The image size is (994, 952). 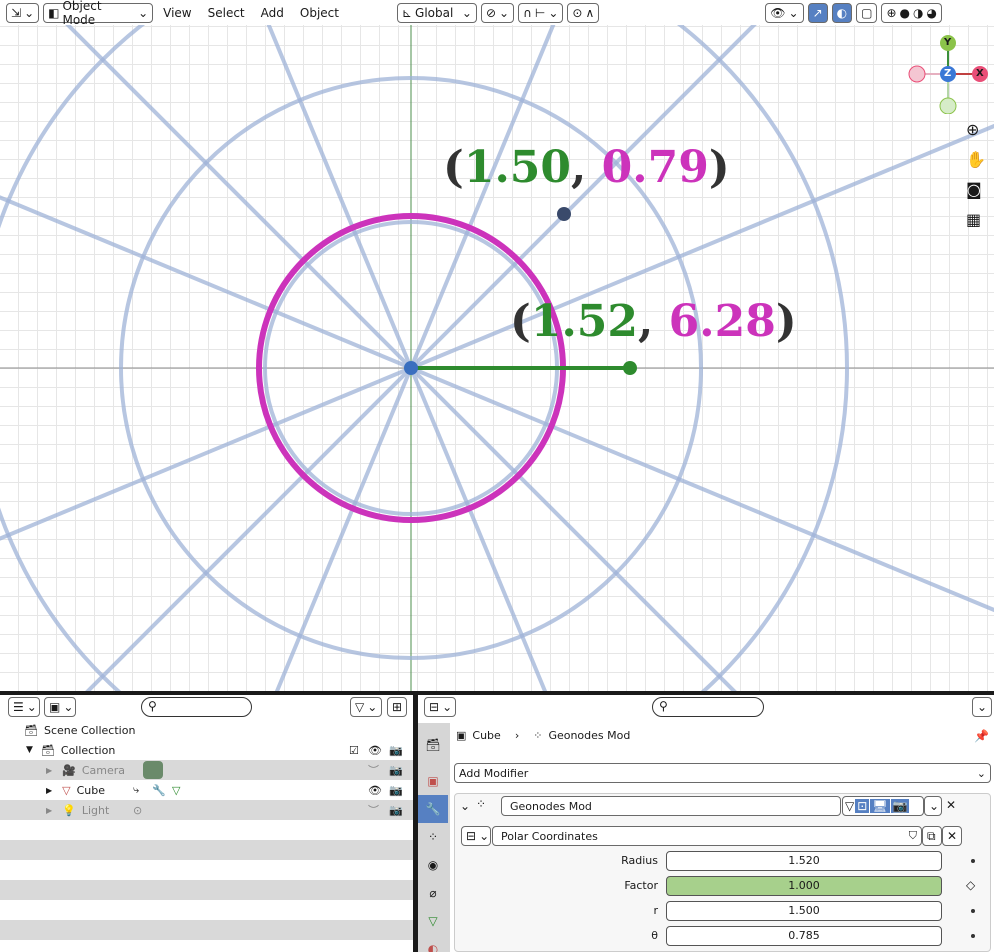 What do you see at coordinates (433, 943) in the screenshot?
I see `tab-material: ◐` at bounding box center [433, 943].